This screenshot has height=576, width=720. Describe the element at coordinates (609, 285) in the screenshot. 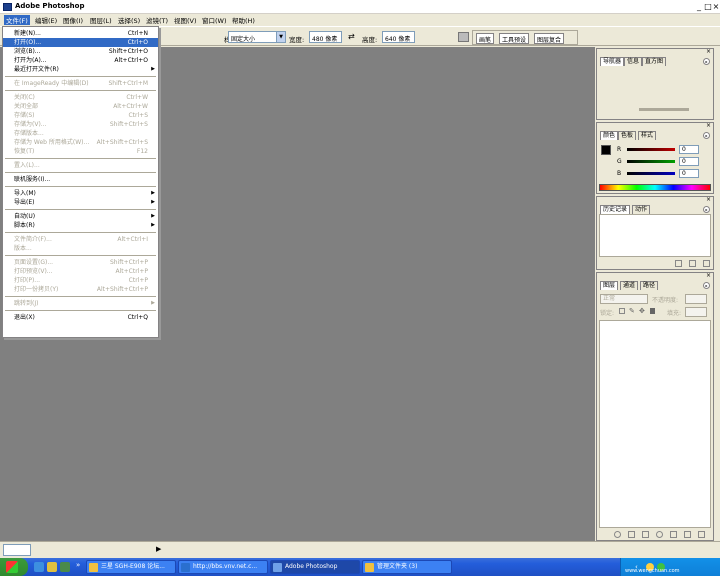

I see `tab-layers: 图层` at that location.